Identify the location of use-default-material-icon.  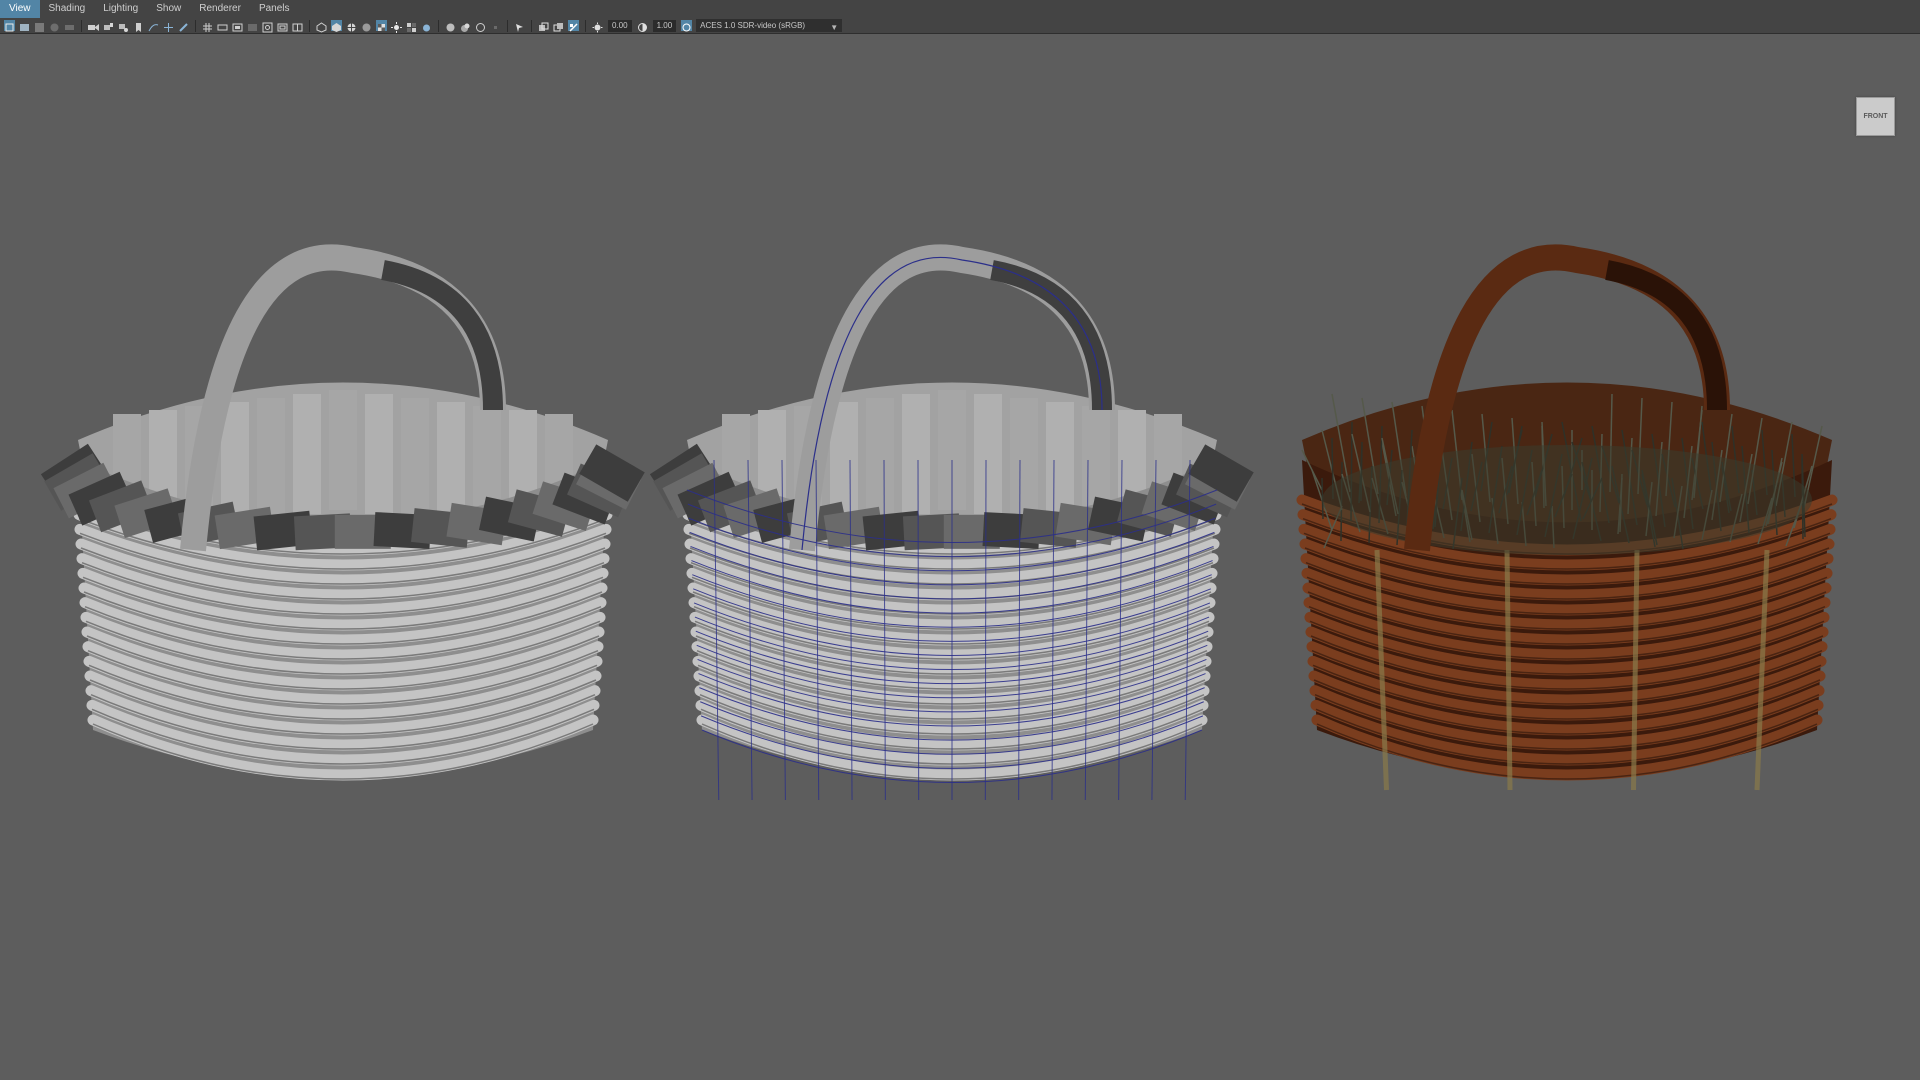
(366, 26).